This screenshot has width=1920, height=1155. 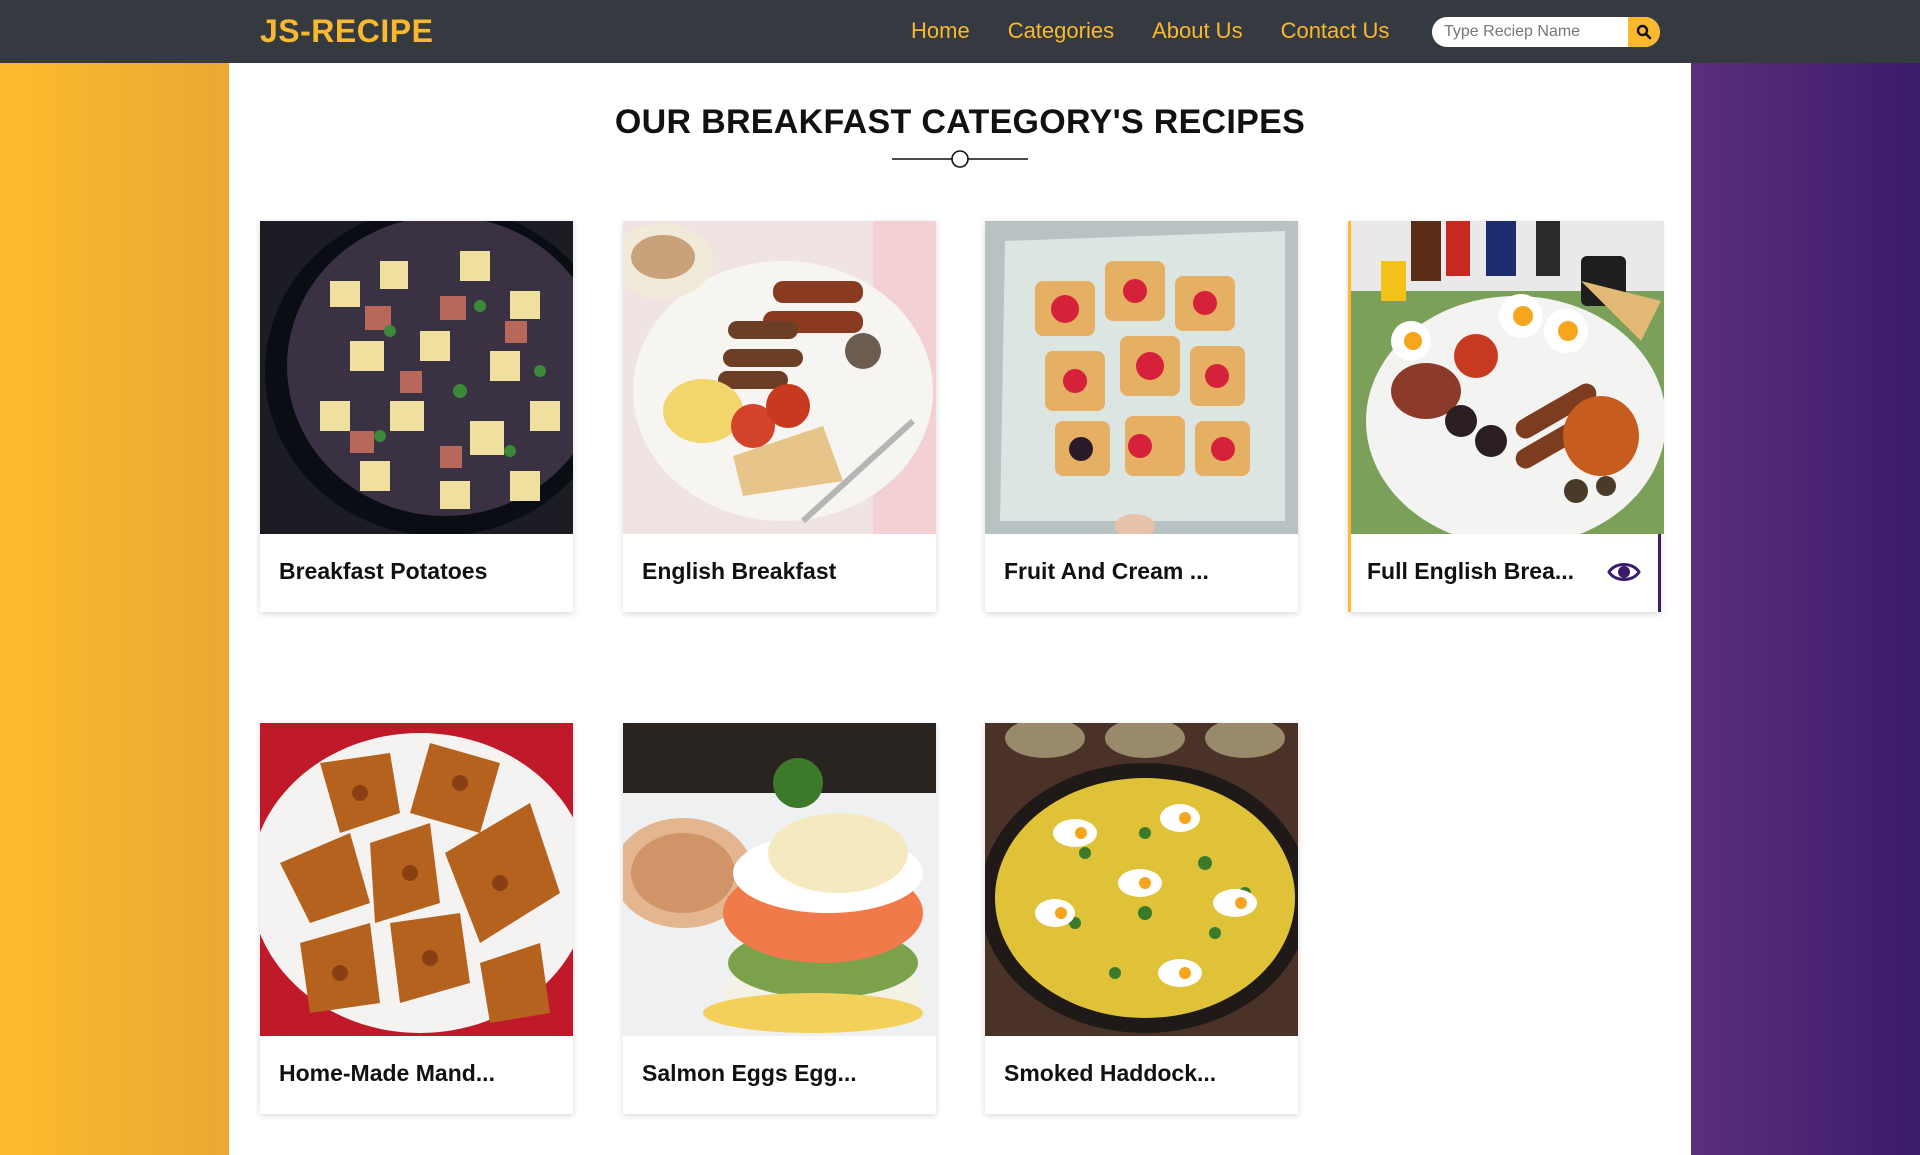 I want to click on recipe-card: Breakfast Potatoes, so click(x=416, y=416).